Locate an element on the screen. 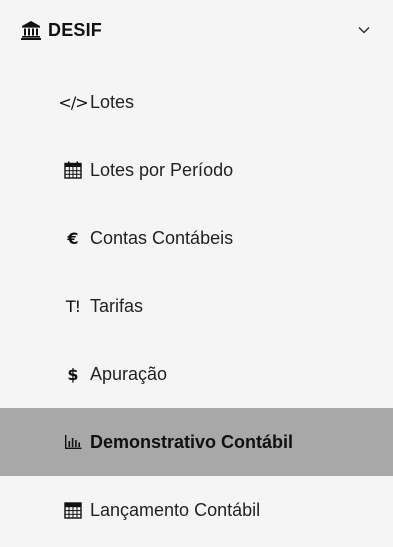  bar-chart-icon is located at coordinates (73, 442).